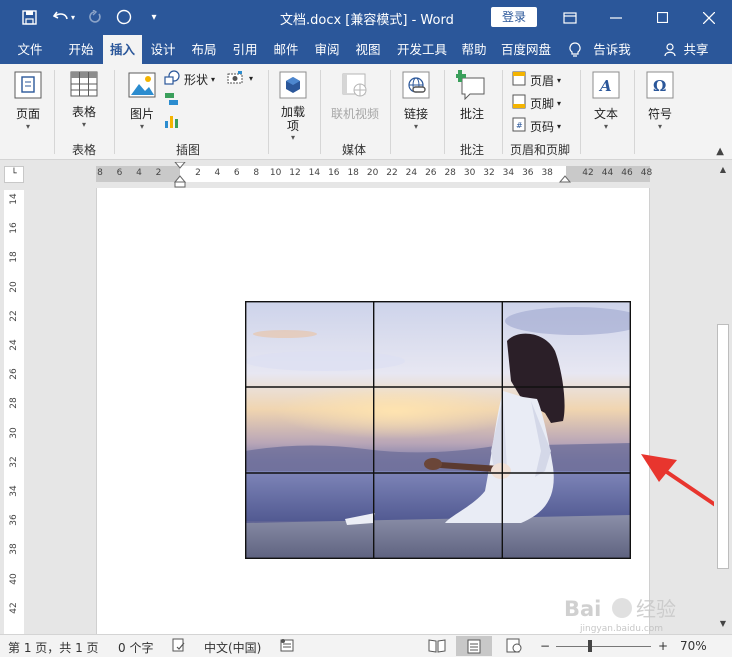 The height and width of the screenshot is (657, 732). What do you see at coordinates (286, 49) in the screenshot?
I see `tab-mailings: 邮件` at bounding box center [286, 49].